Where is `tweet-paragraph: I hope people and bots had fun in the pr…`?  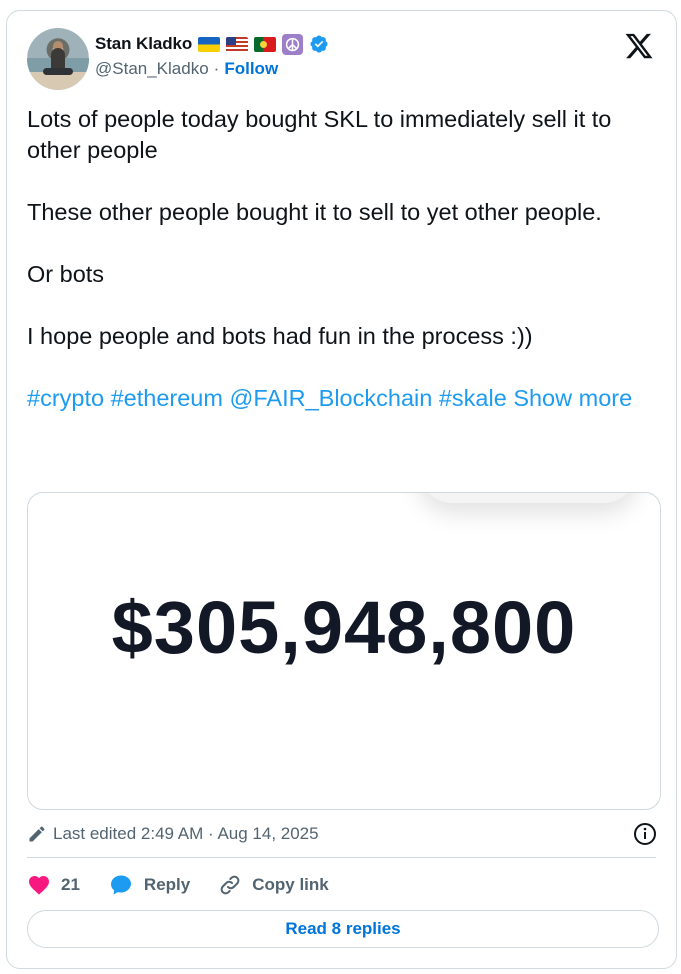
tweet-paragraph: I hope people and bots had fun in the pr… is located at coordinates (280, 336).